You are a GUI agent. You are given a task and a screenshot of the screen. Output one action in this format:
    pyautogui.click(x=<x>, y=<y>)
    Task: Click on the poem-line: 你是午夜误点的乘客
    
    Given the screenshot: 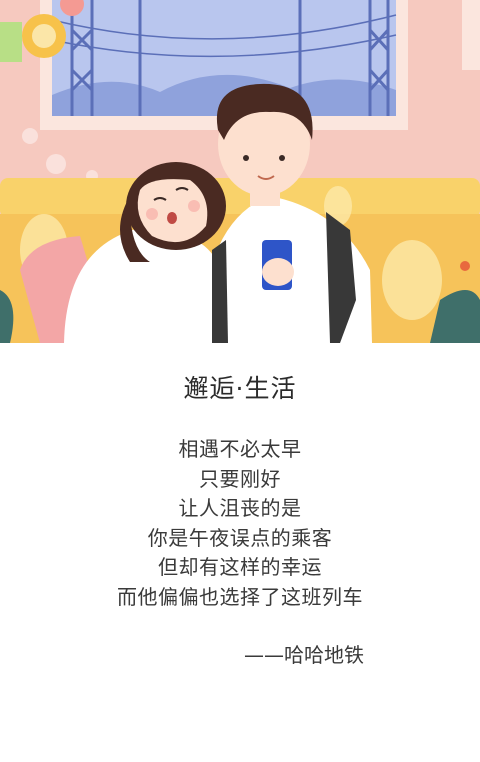 What is the action you would take?
    pyautogui.click(x=240, y=537)
    